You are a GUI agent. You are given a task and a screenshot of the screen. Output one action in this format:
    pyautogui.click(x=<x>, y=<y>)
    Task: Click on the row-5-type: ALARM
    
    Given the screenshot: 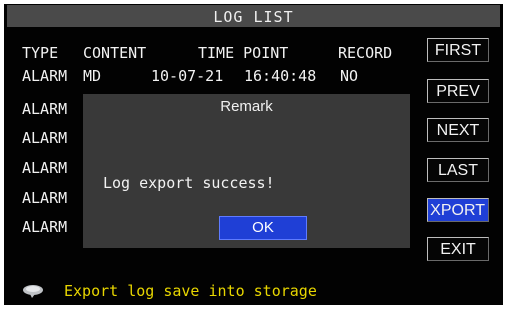 What is the action you would take?
    pyautogui.click(x=44, y=198)
    